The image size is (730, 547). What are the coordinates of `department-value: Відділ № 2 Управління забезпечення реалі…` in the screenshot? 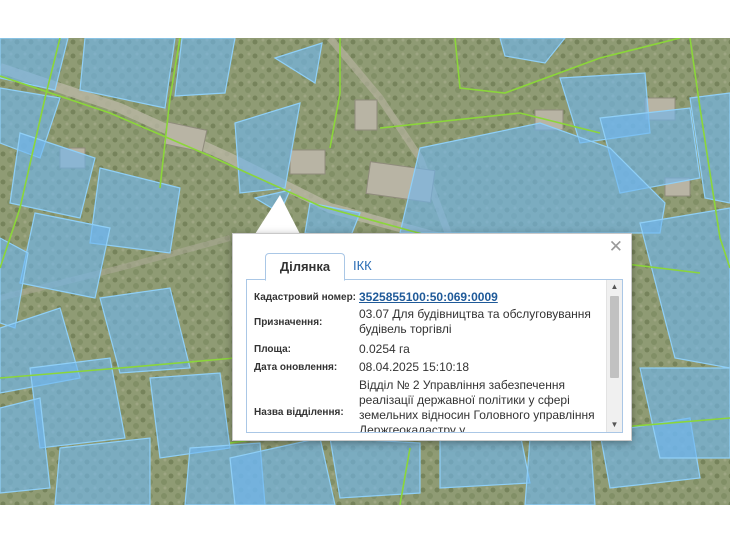 It's located at (477, 405).